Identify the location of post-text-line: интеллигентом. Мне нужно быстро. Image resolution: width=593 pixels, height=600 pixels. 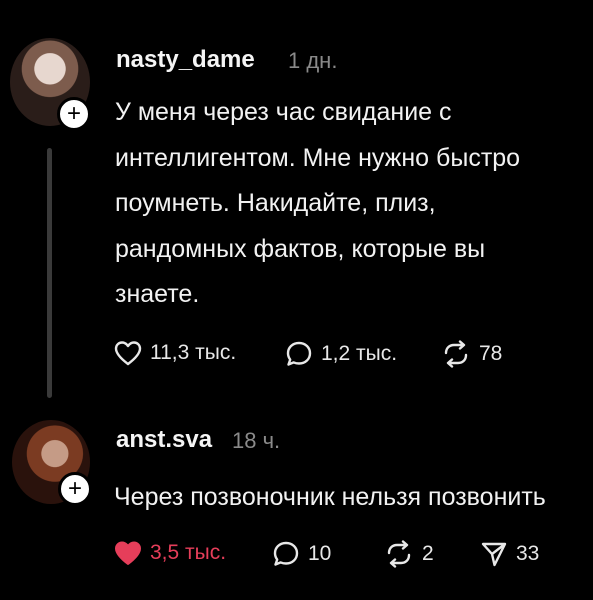
(318, 157).